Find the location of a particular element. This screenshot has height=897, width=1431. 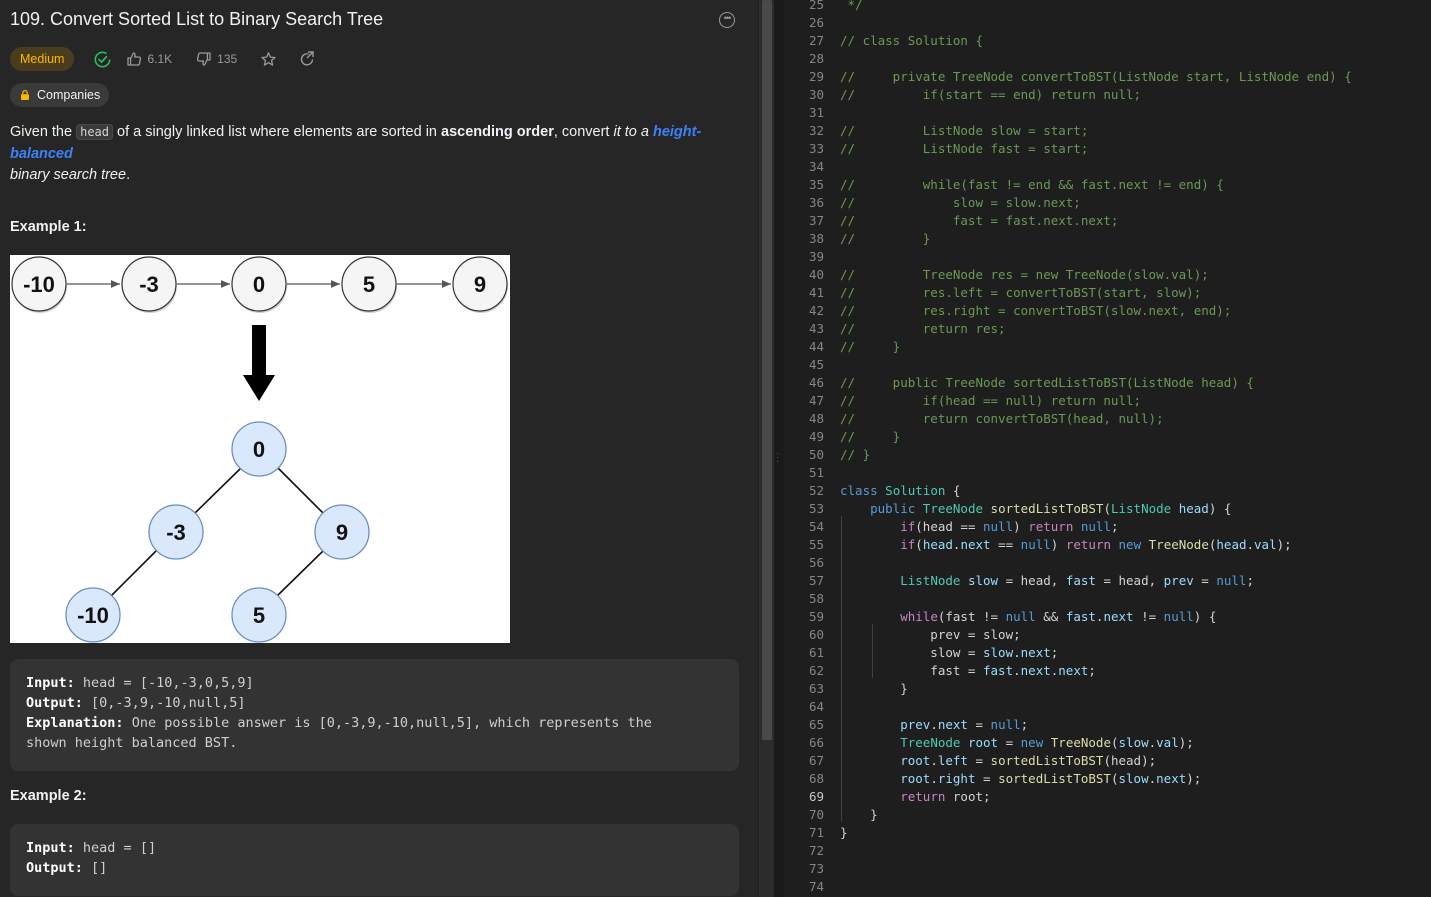

problem-scrollbar is located at coordinates (766, 448).